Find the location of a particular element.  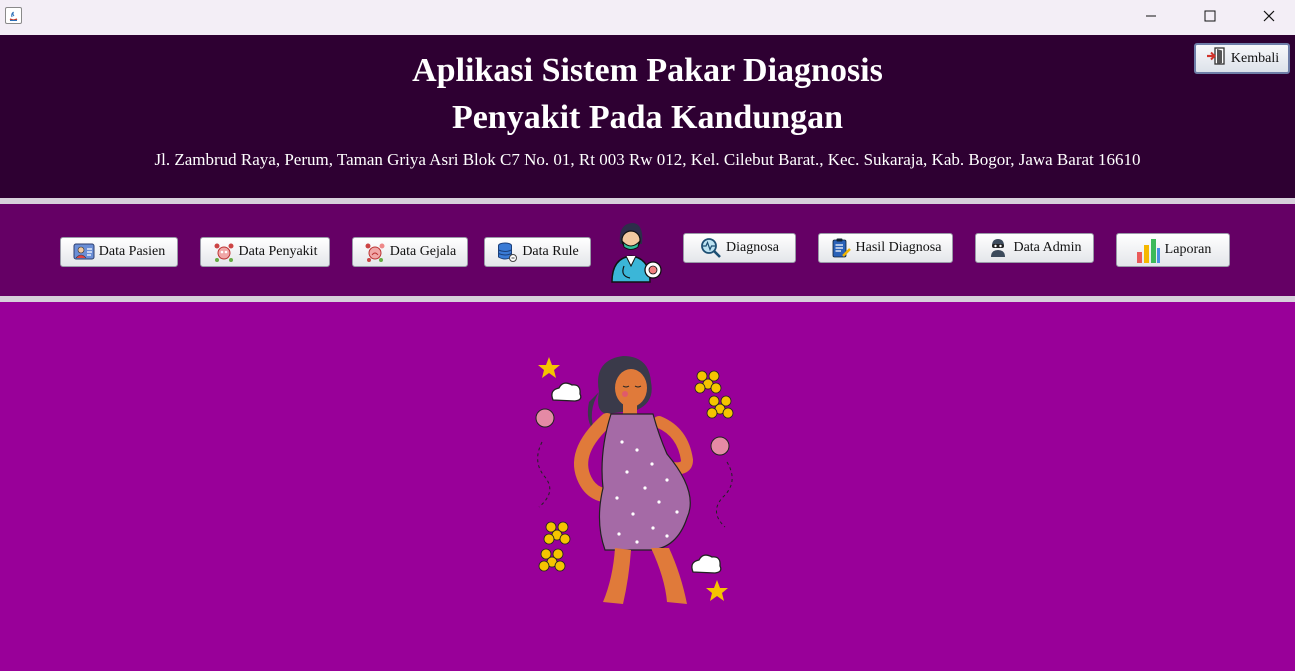

bar-chart-icon is located at coordinates (1148, 250).